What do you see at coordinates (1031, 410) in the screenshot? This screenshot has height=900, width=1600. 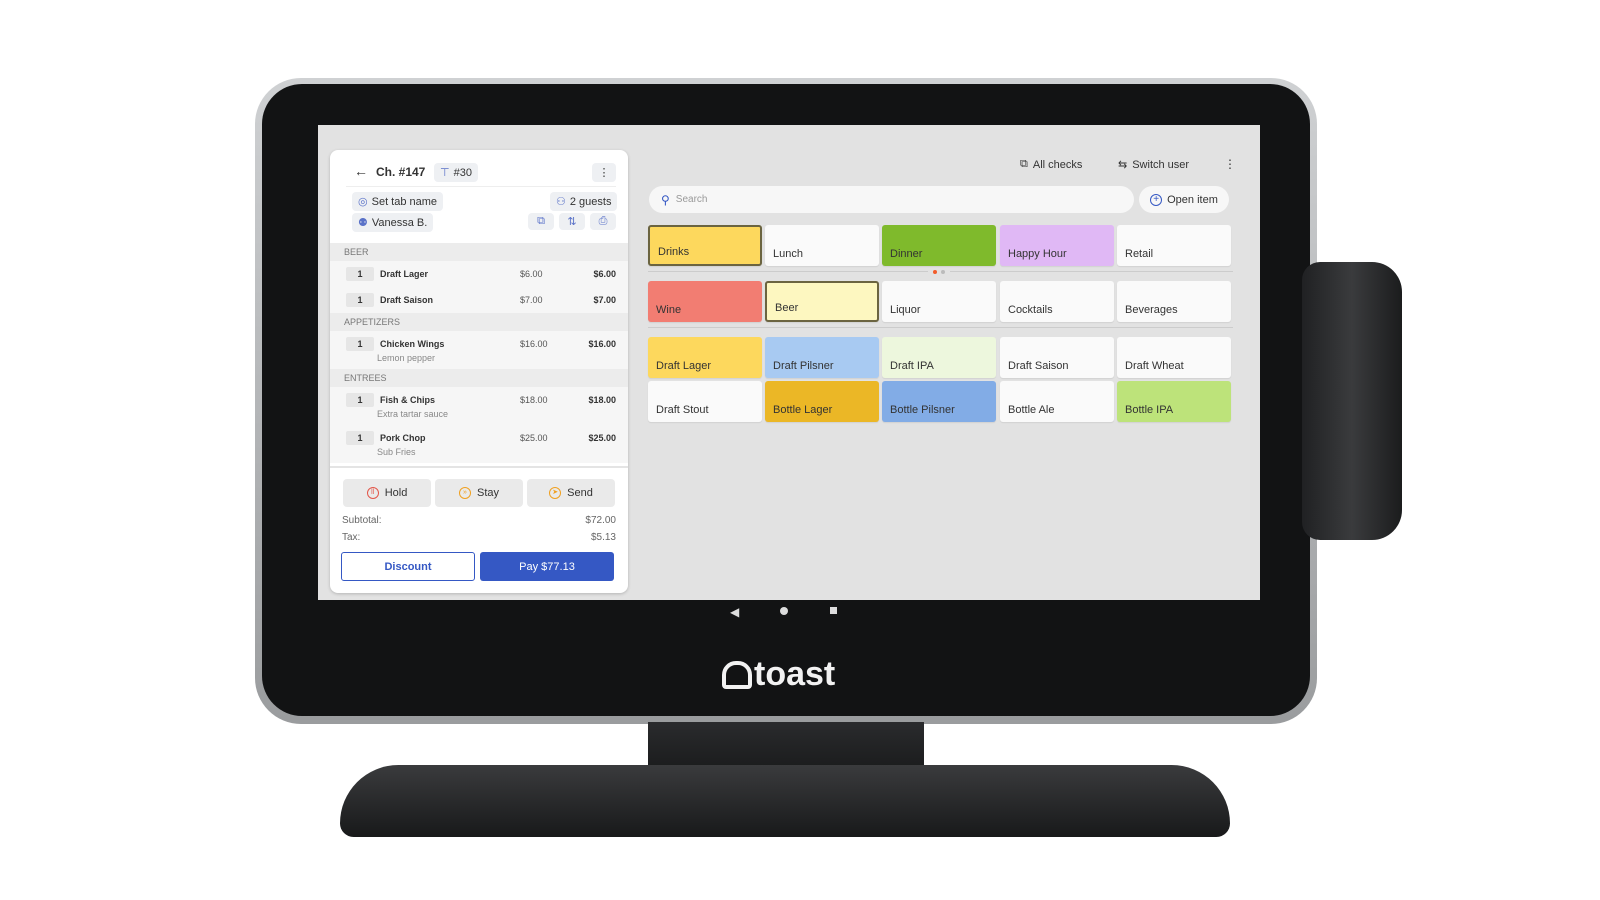 I see `tile-label: Bottle Ale` at bounding box center [1031, 410].